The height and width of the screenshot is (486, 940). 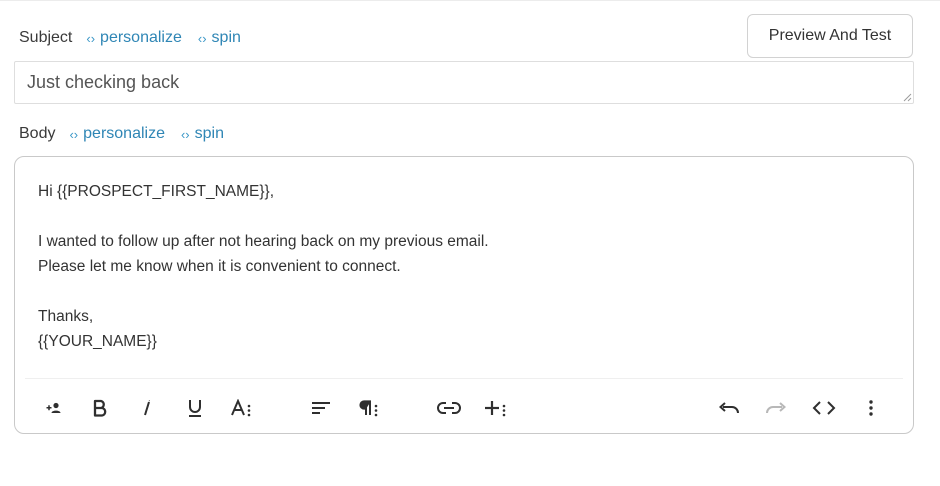 I want to click on undo-icon, so click(x=728, y=408).